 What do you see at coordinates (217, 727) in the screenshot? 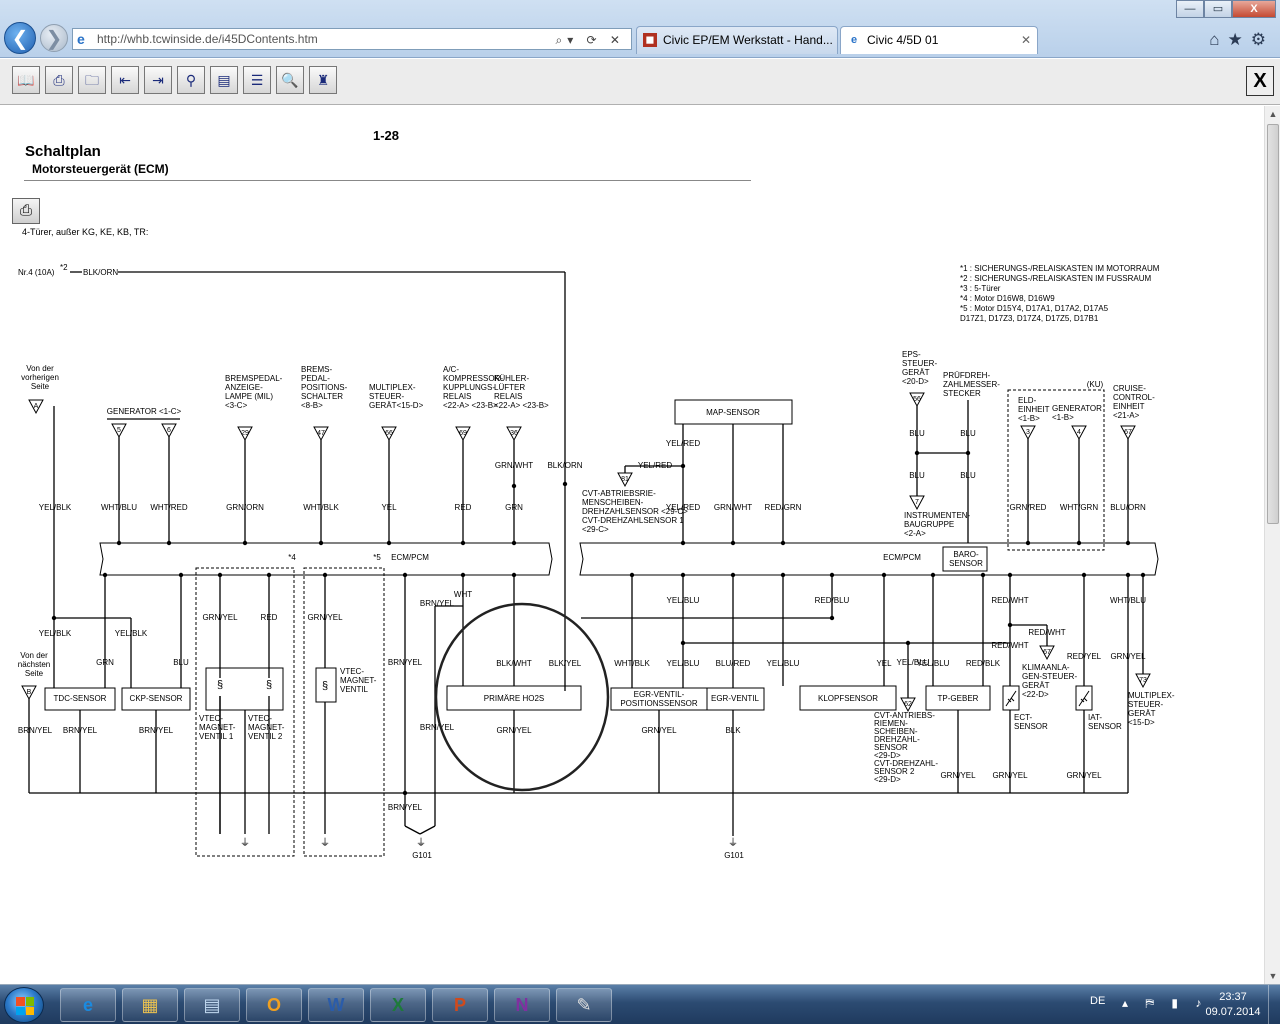
I see `vtec-valve1-label: MAGNET-` at bounding box center [217, 727].